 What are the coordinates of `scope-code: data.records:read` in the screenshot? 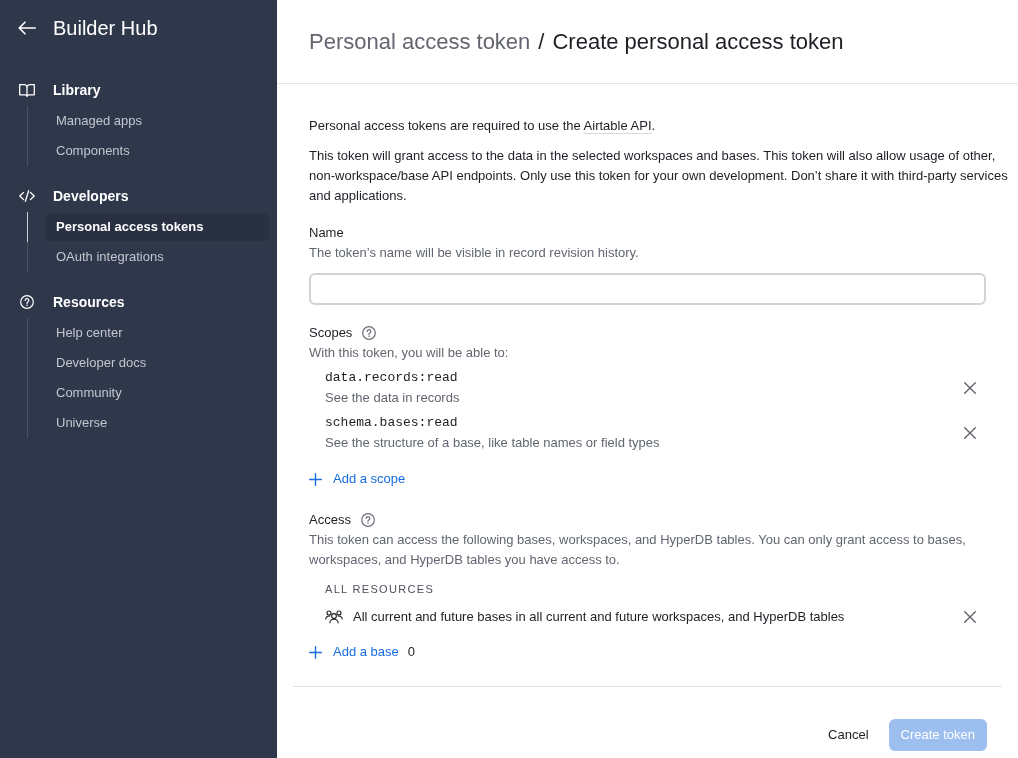 It's located at (391, 378).